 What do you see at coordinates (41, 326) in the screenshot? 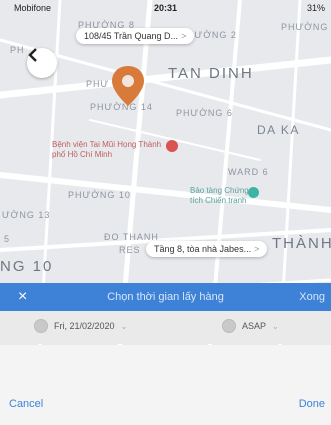
I see `calendar-icon` at bounding box center [41, 326].